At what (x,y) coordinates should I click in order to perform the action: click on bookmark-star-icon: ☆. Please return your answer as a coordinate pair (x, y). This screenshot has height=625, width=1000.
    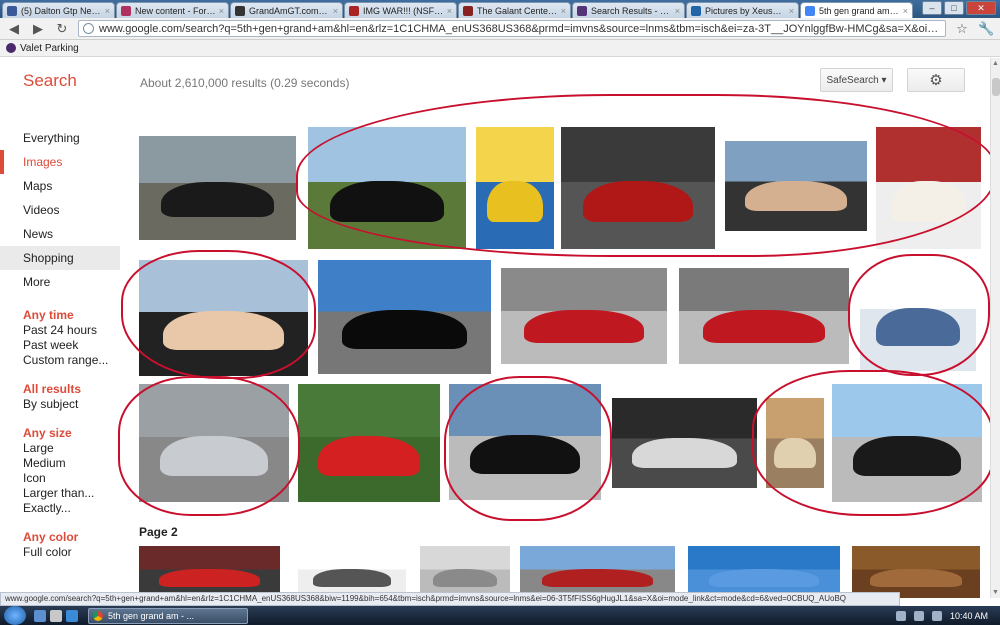
    Looking at the image, I should click on (962, 29).